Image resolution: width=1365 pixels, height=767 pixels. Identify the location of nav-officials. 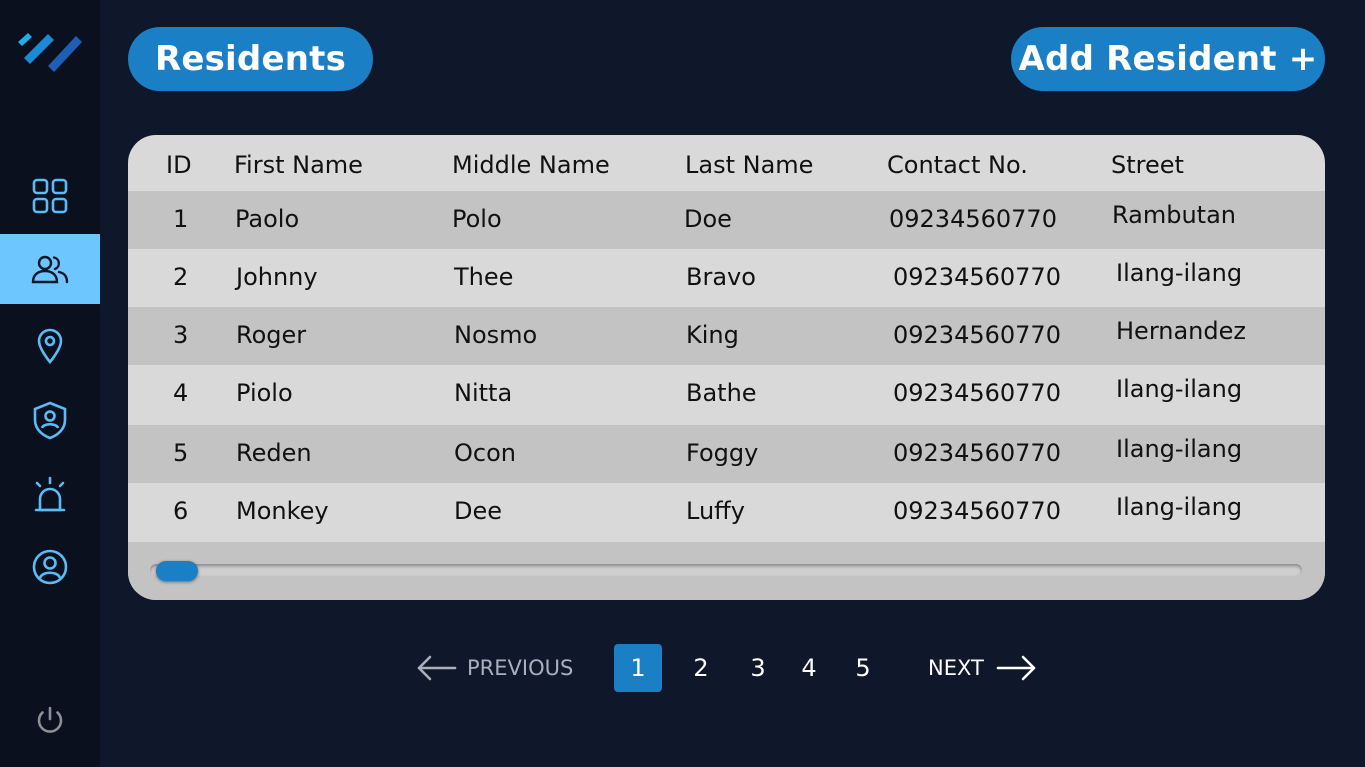
(50, 420).